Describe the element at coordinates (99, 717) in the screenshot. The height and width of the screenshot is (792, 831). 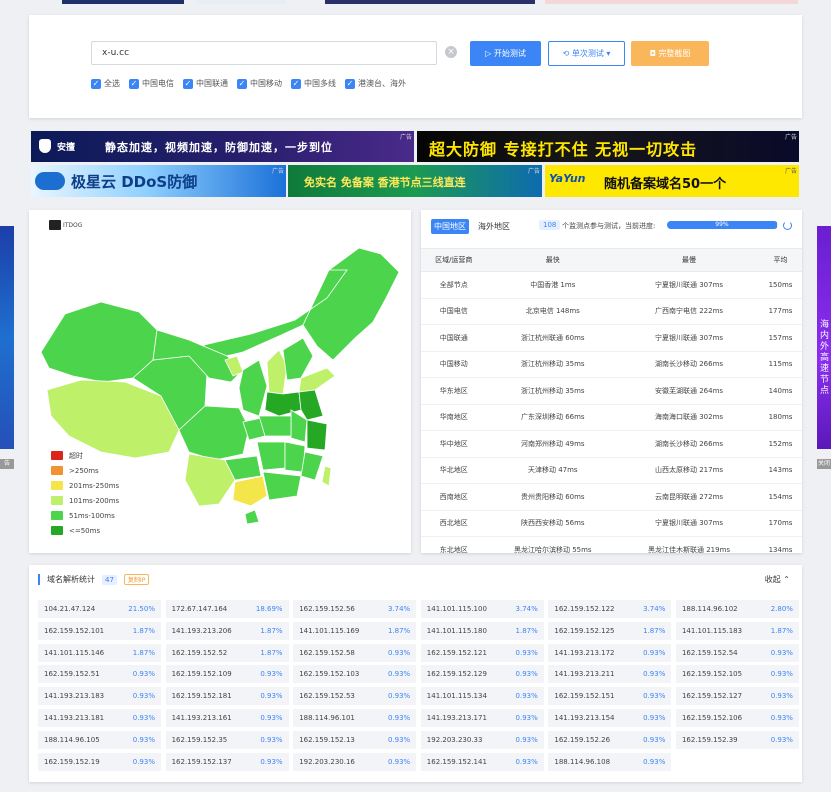
I see `dns-ip-item: 141.193.213.181 0.93%` at that location.